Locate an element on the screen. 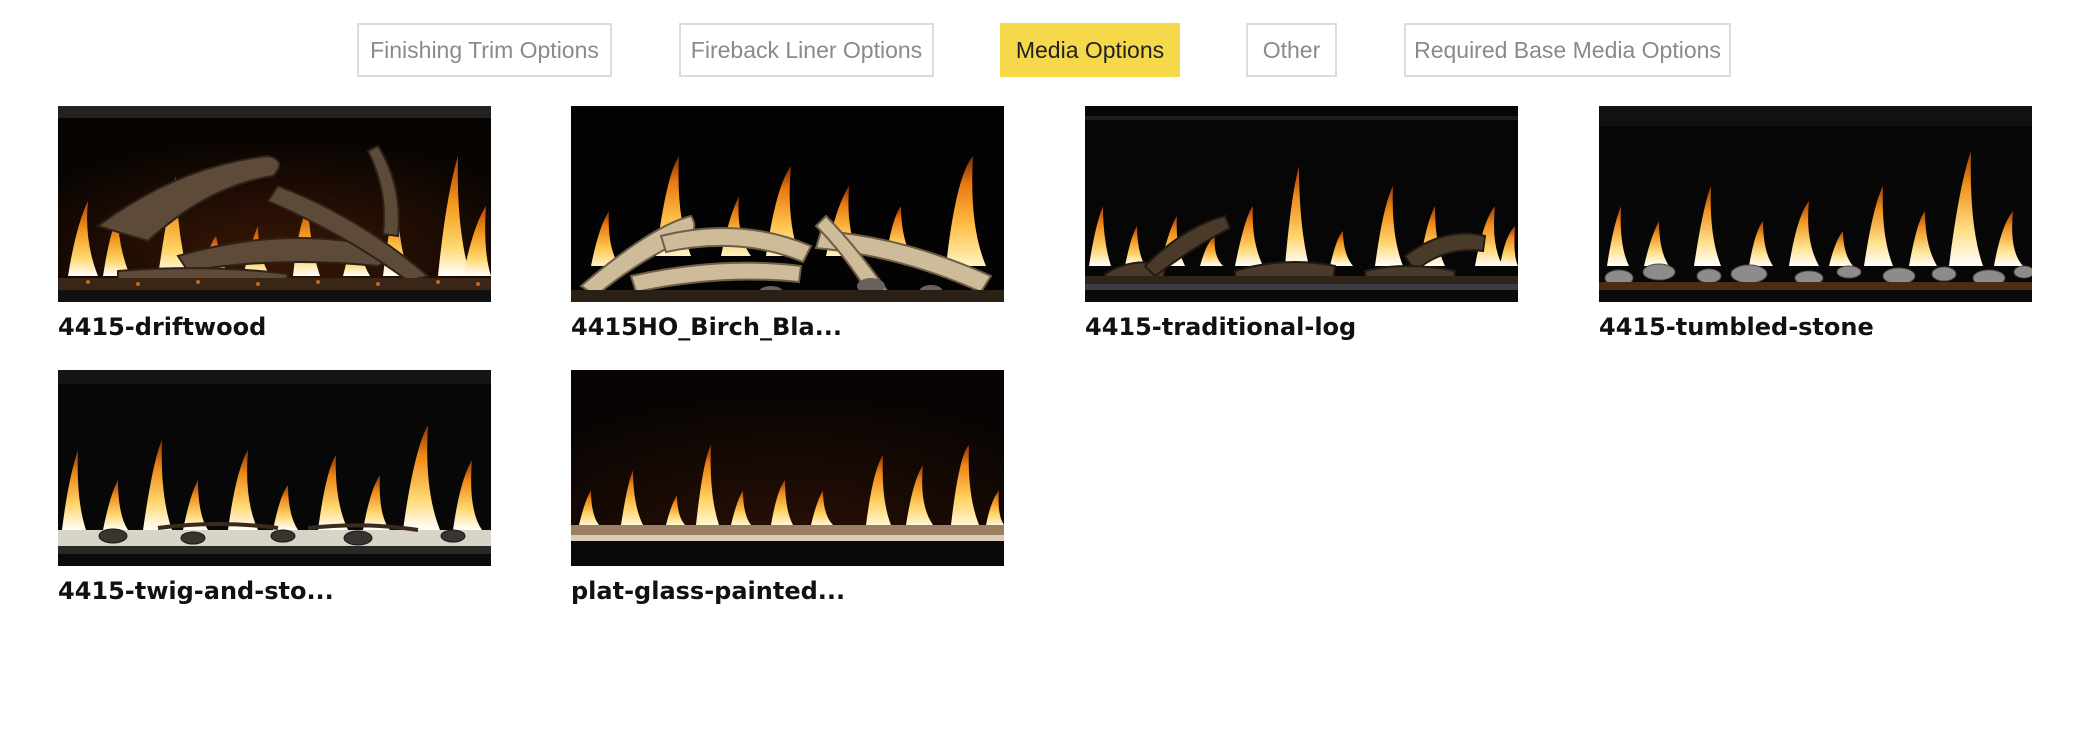 The image size is (2076, 732). tab-media-options: Media Options is located at coordinates (1090, 50).